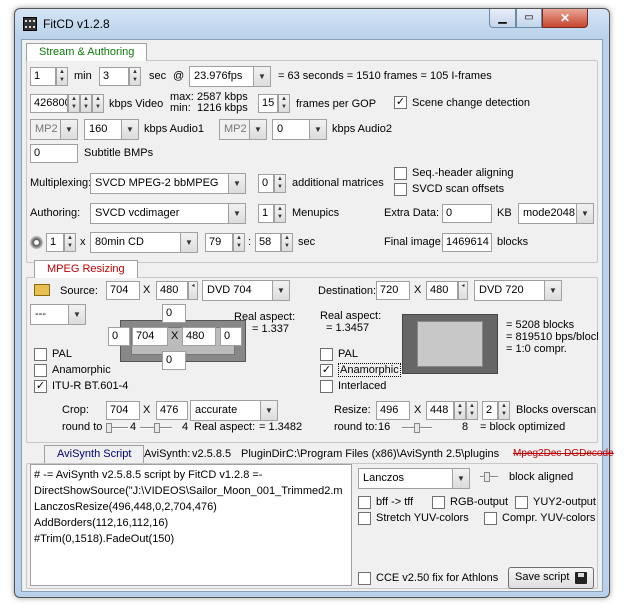 Image resolution: width=627 pixels, height=611 pixels. What do you see at coordinates (490, 410) in the screenshot?
I see `overscan-input: 2` at bounding box center [490, 410].